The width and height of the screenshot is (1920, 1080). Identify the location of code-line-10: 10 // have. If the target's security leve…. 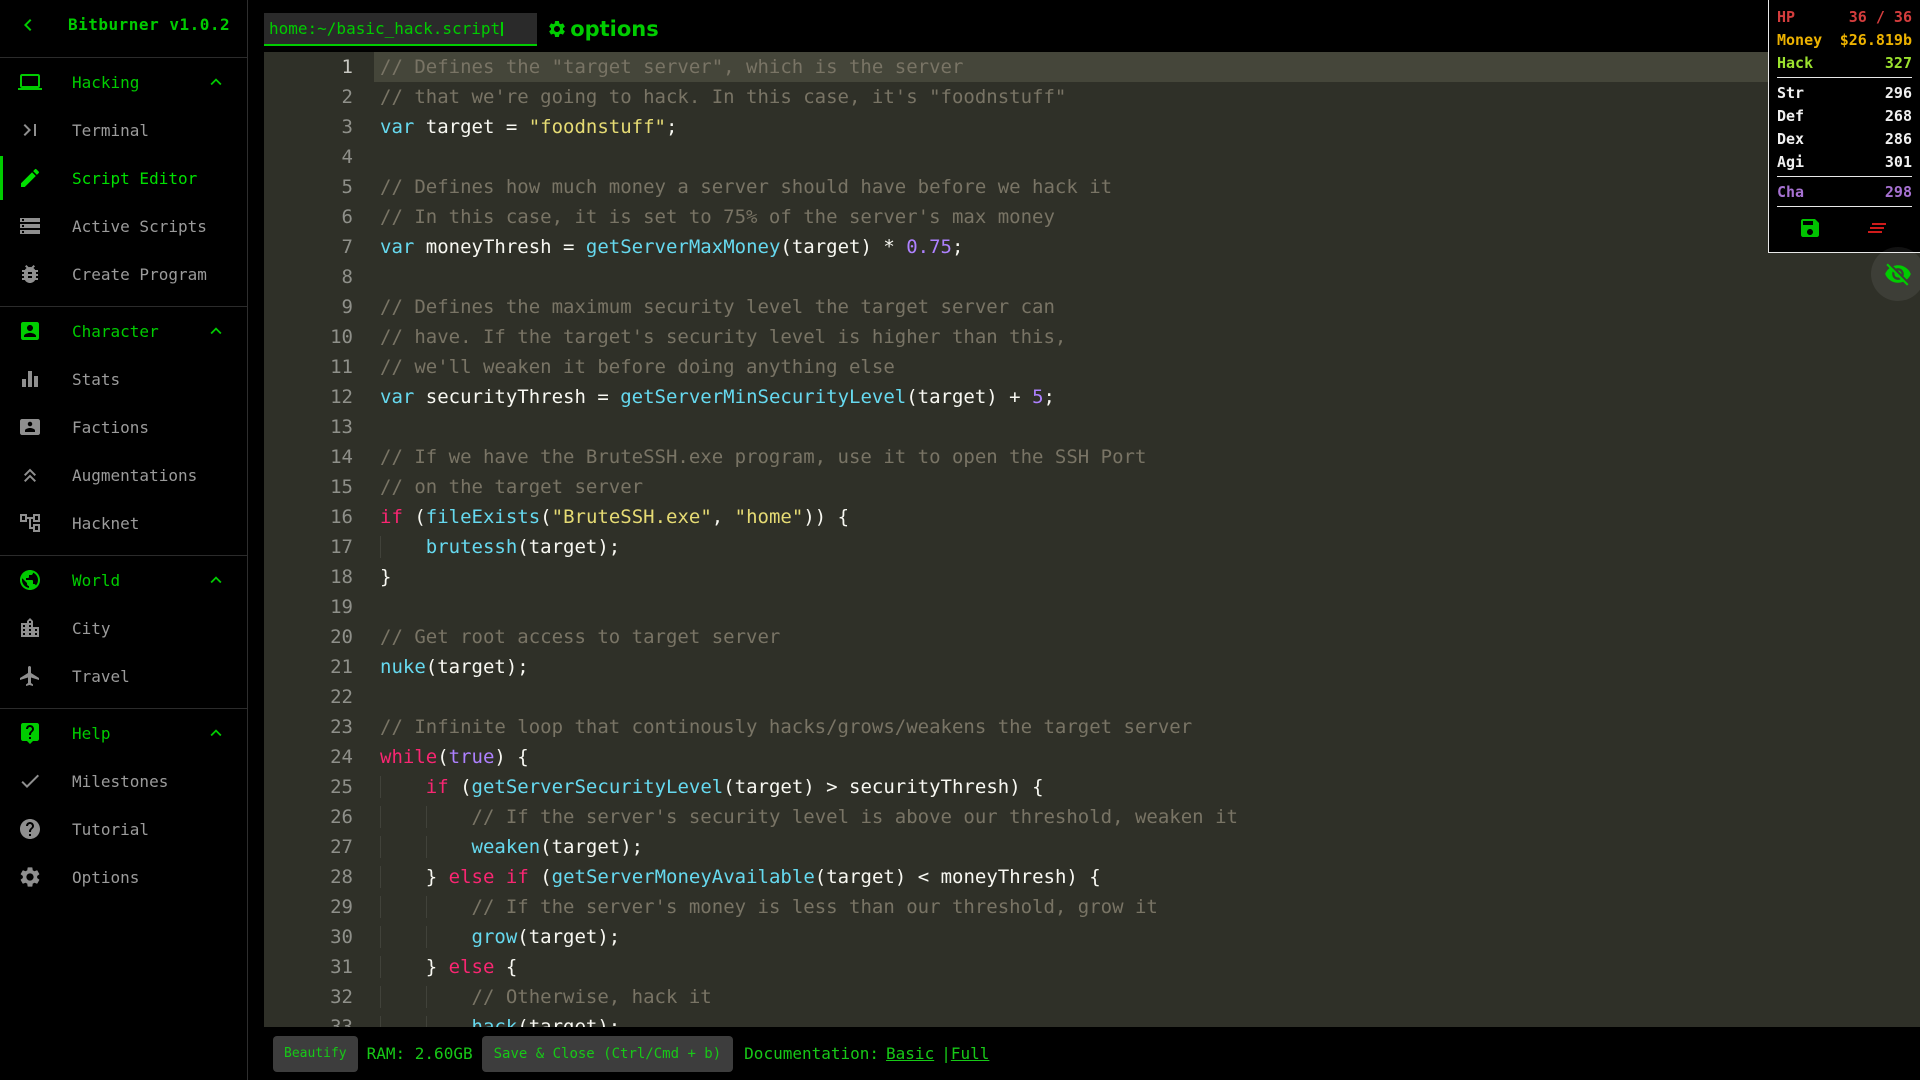
(1092, 337).